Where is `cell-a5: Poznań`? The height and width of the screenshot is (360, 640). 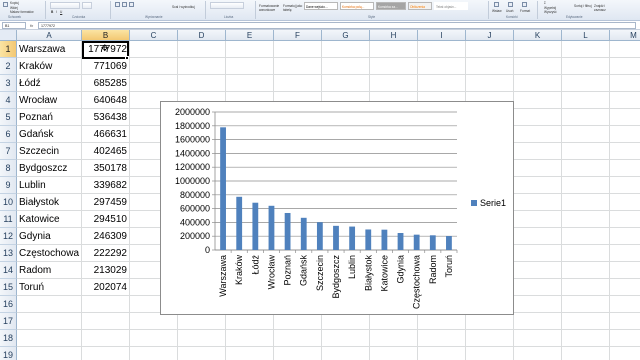 cell-a5: Poznań is located at coordinates (49, 117).